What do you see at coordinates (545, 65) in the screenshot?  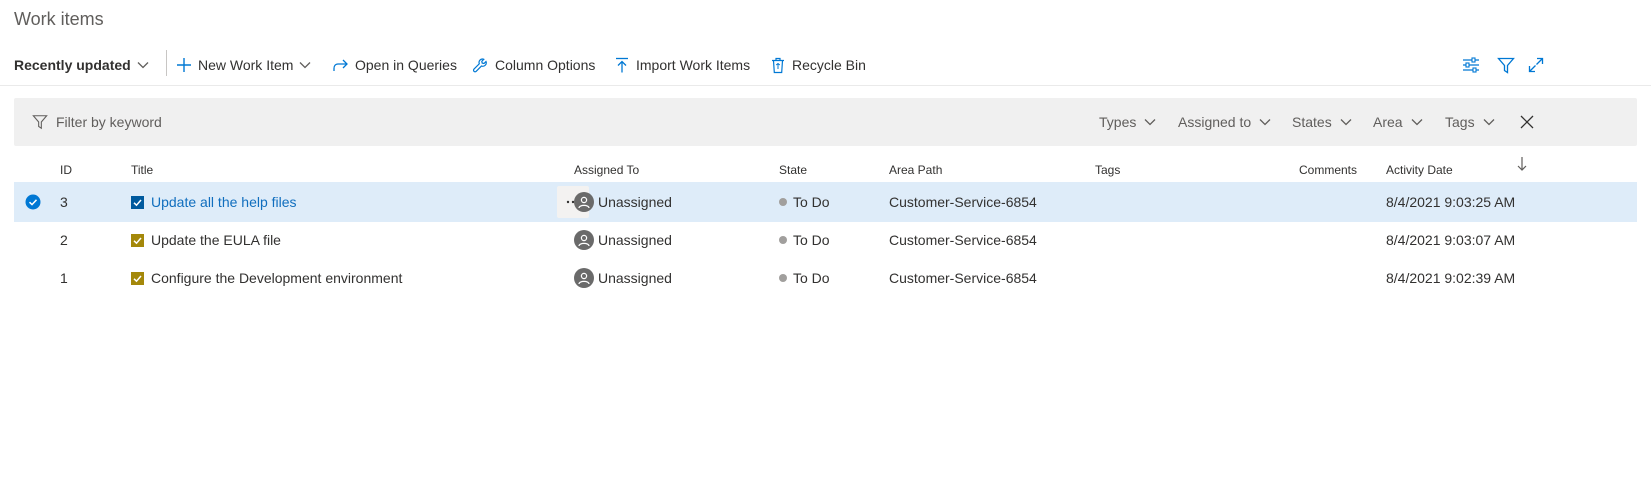 I see `column-options-label: Column Options` at bounding box center [545, 65].